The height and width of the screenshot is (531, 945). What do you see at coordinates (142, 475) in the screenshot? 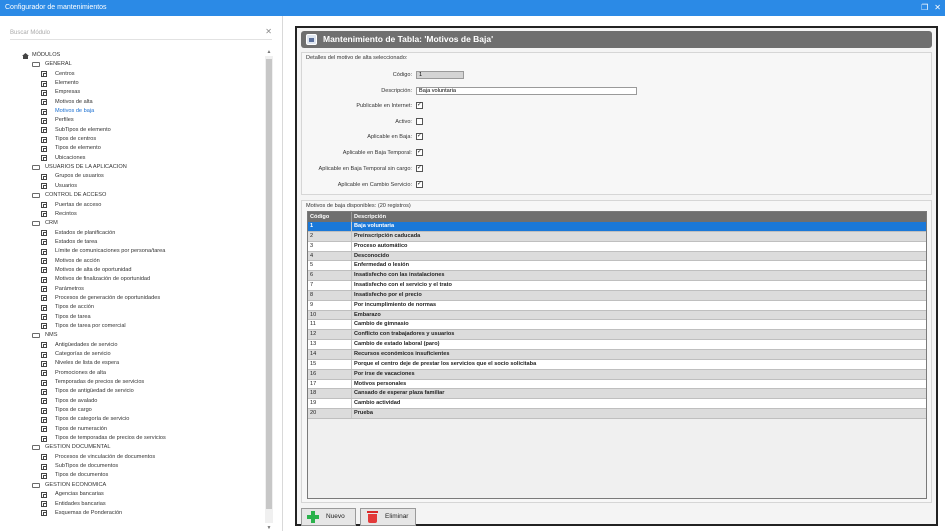
I see `tree-item: Tipos de documentos` at bounding box center [142, 475].